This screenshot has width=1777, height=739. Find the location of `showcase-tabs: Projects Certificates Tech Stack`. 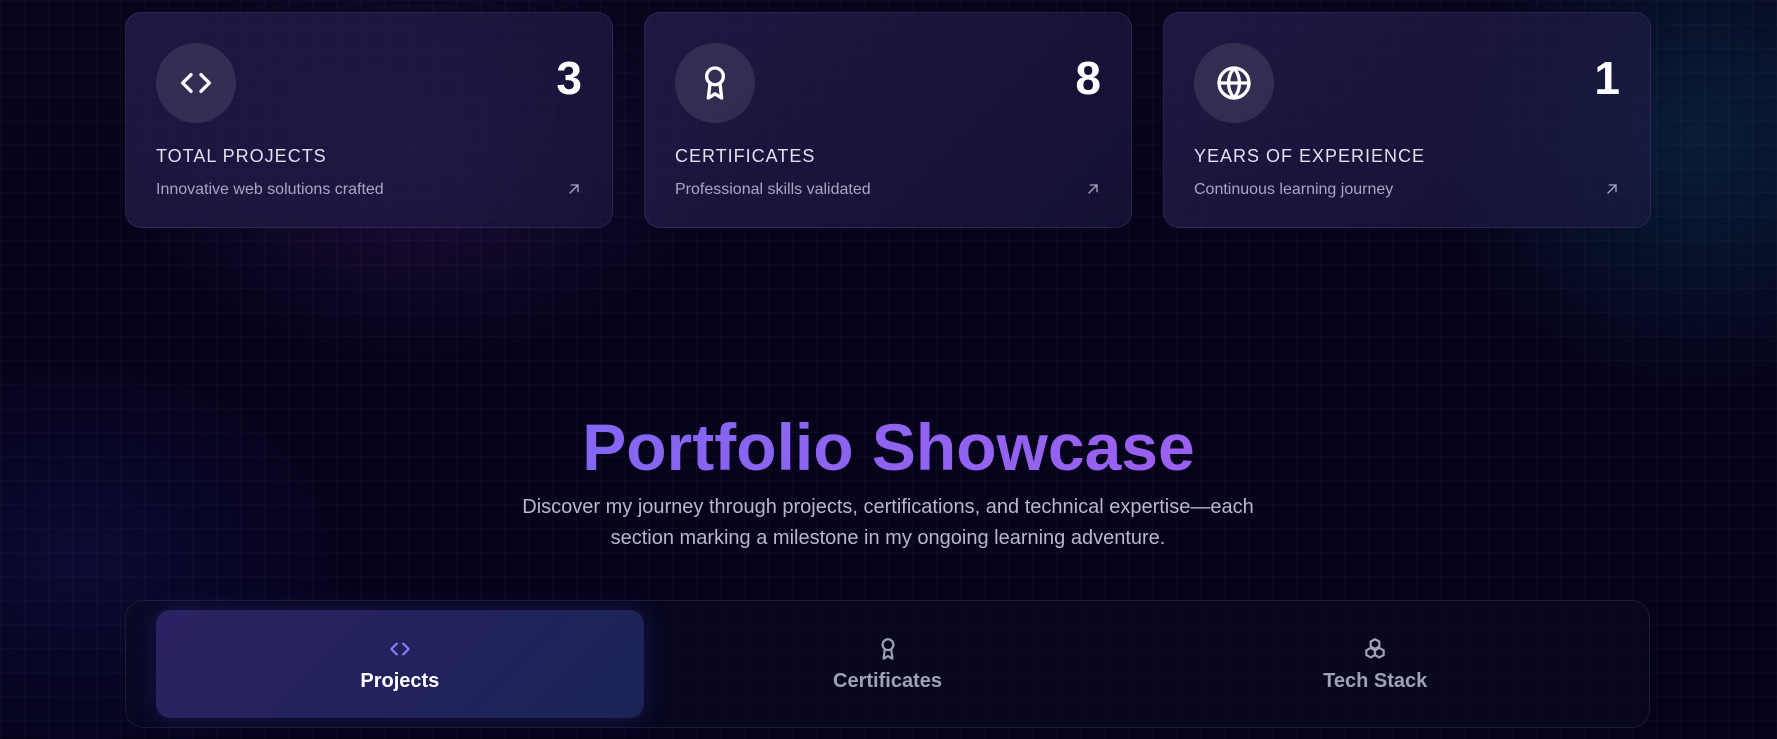

showcase-tabs: Projects Certificates Tech Stack is located at coordinates (887, 664).